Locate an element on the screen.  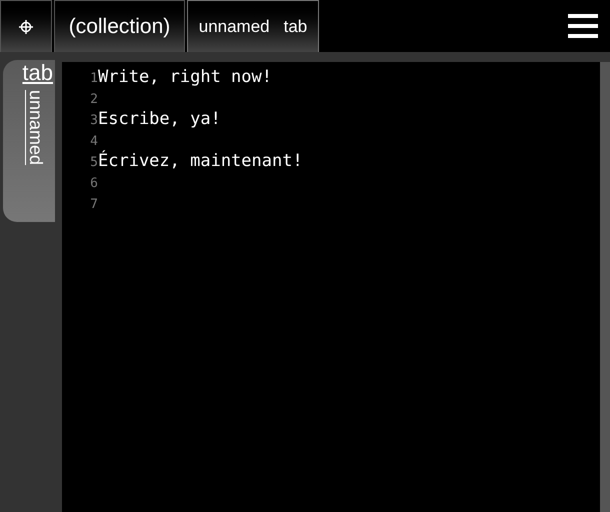
line-number: 5 is located at coordinates (93, 162).